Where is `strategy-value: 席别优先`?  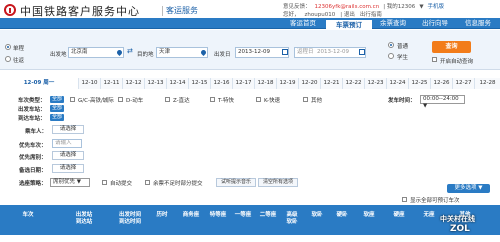 strategy-value: 席别优先 is located at coordinates (64, 182).